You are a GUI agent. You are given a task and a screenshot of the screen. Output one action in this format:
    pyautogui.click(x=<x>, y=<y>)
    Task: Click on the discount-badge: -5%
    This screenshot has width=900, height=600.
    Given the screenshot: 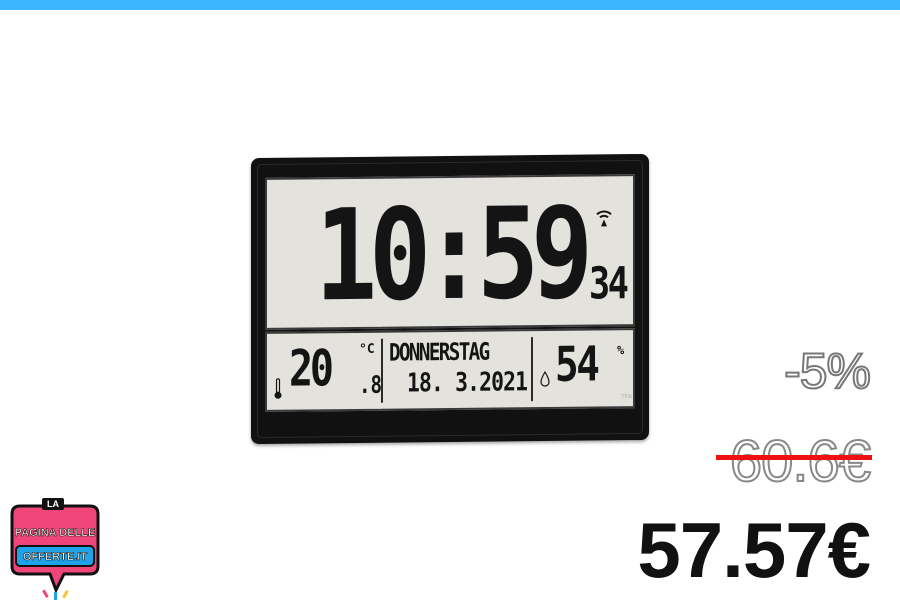 What is the action you would take?
    pyautogui.click(x=827, y=371)
    